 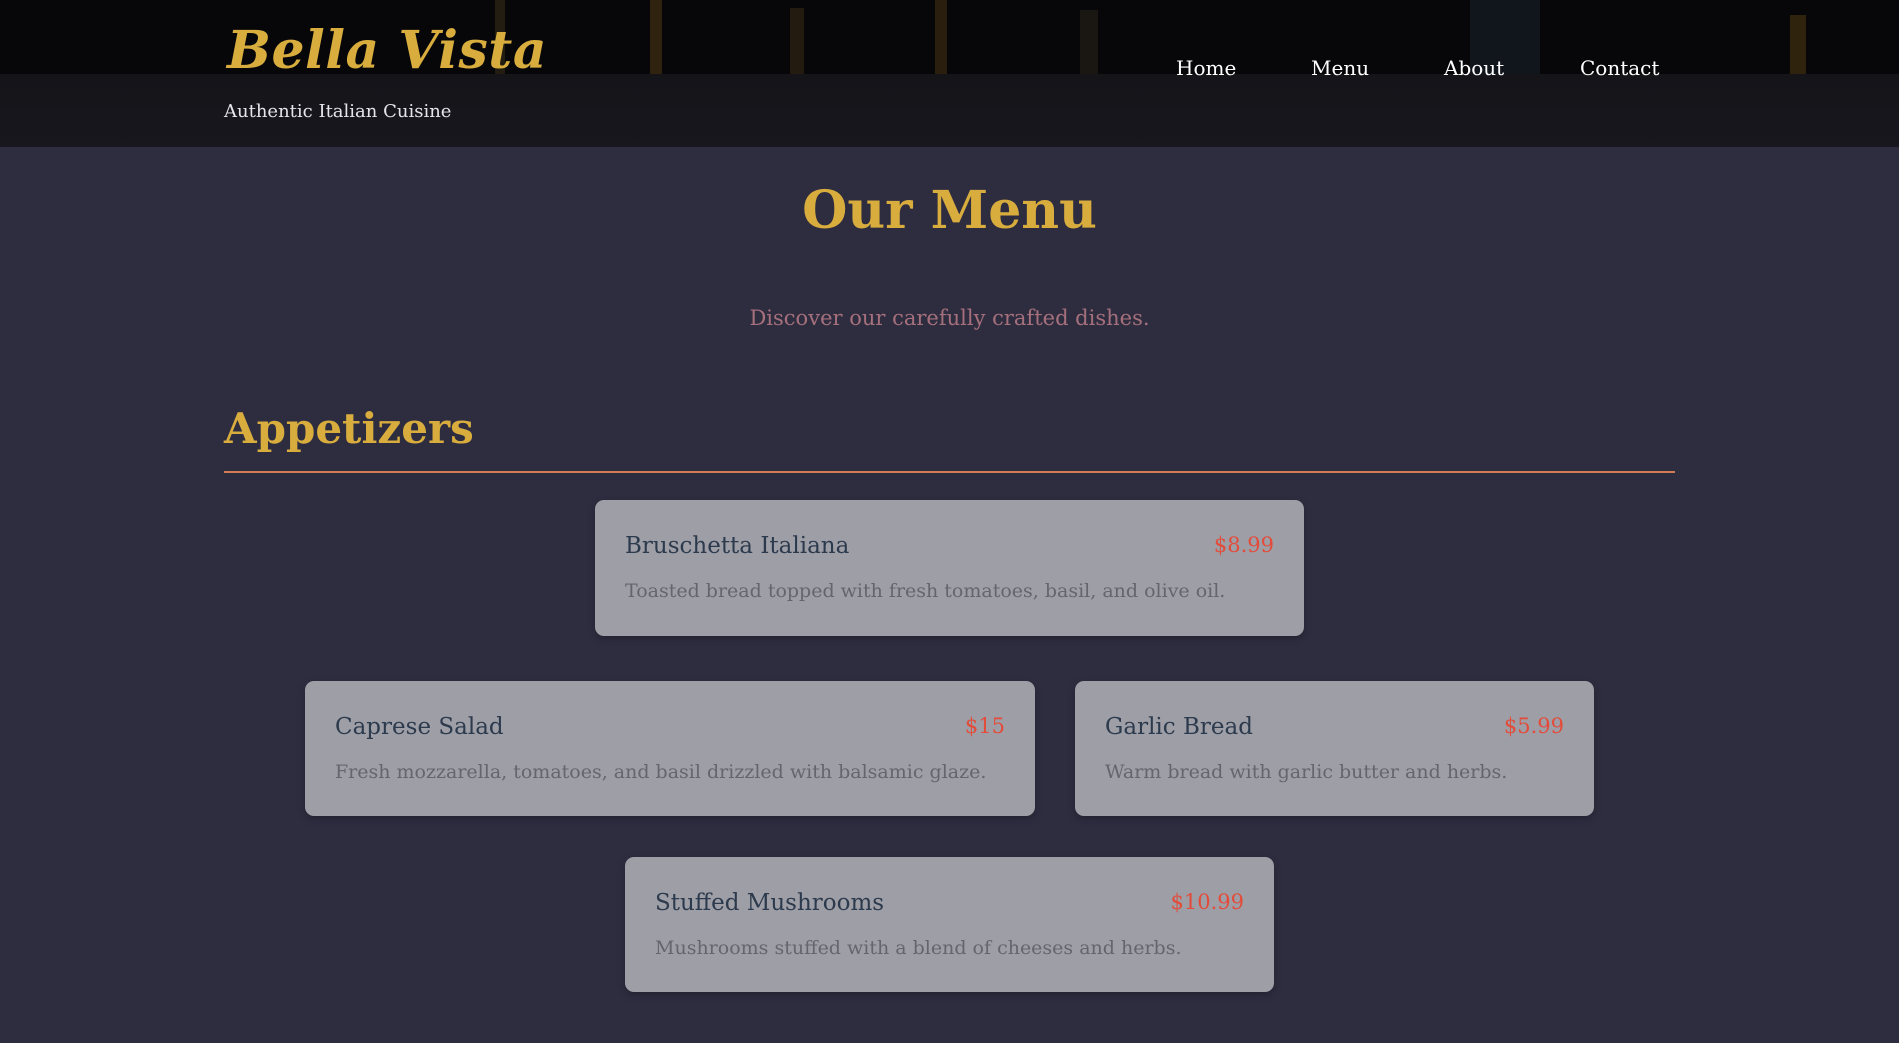 I want to click on page-subtitle: Discover our carefully crafted dishes., so click(x=949, y=318).